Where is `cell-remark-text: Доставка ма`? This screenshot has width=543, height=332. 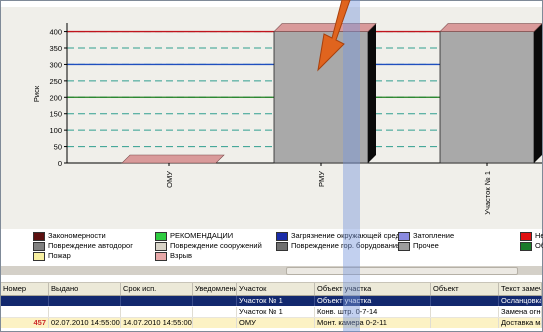
cell-remark-text: Доставка ма is located at coordinates (521, 323).